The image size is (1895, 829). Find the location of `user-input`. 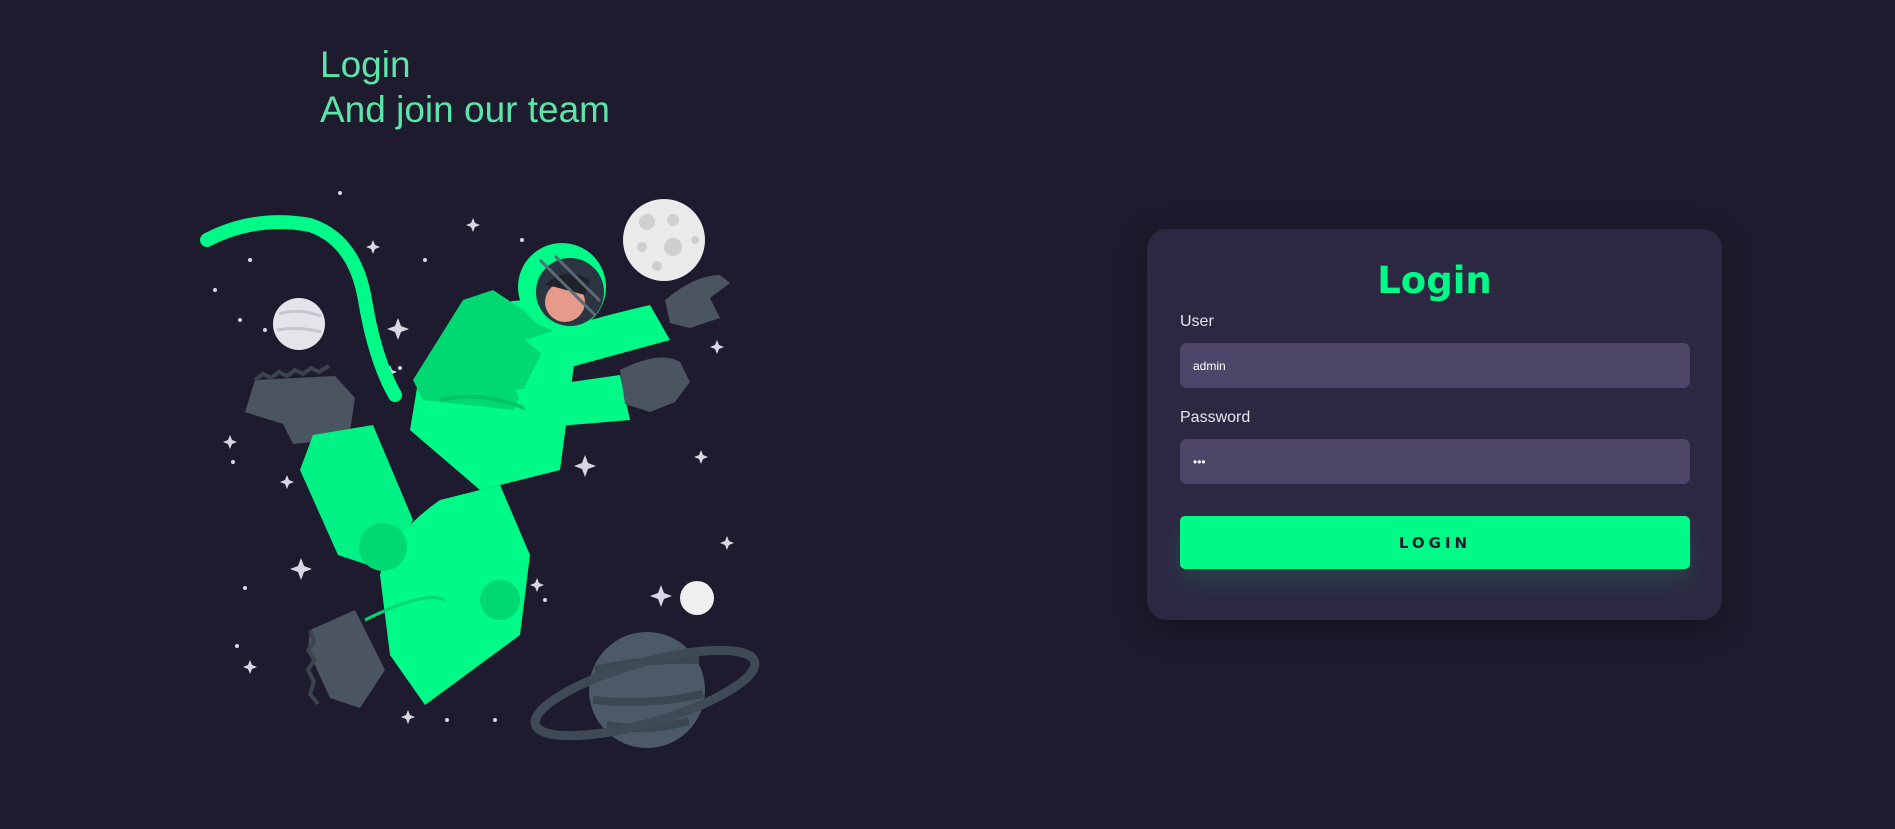

user-input is located at coordinates (1435, 365).